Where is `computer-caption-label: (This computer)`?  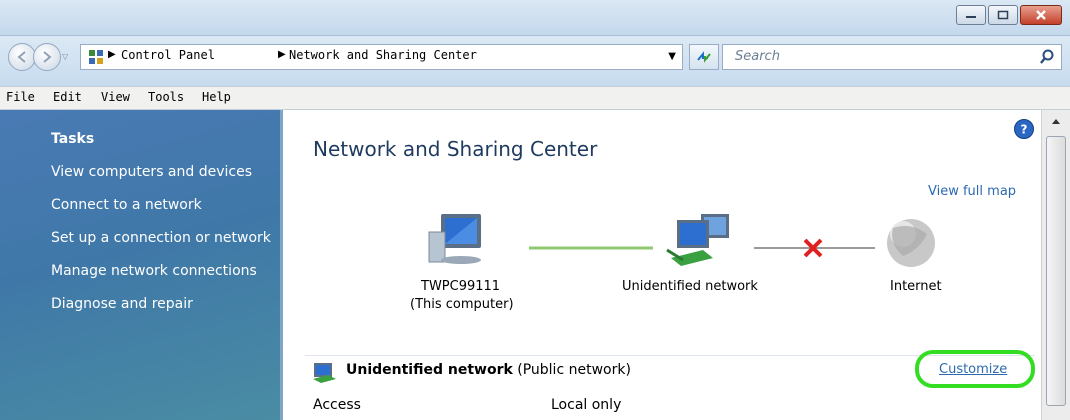
computer-caption-label: (This computer) is located at coordinates (462, 304).